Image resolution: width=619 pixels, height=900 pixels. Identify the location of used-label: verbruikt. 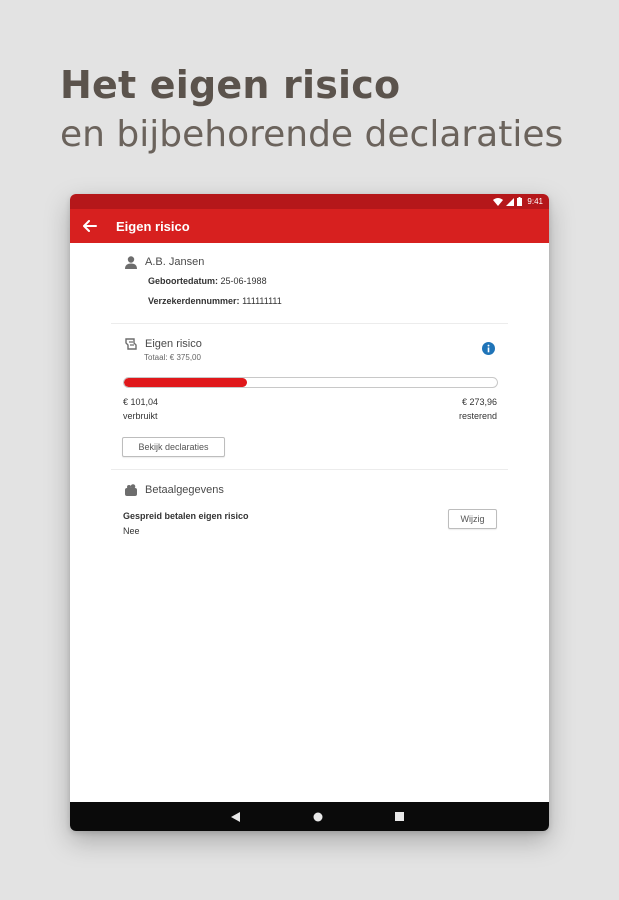
(140, 416).